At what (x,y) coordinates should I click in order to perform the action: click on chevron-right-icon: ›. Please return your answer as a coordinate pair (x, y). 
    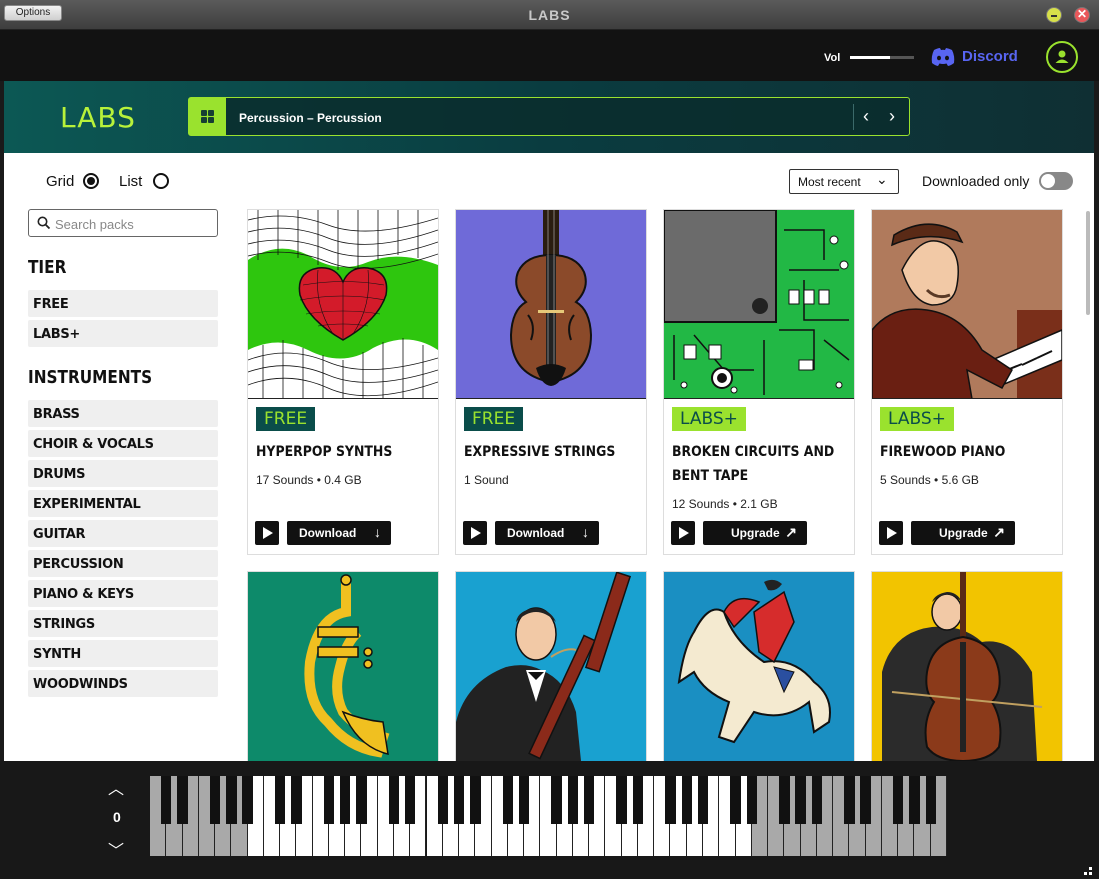
    Looking at the image, I should click on (892, 116).